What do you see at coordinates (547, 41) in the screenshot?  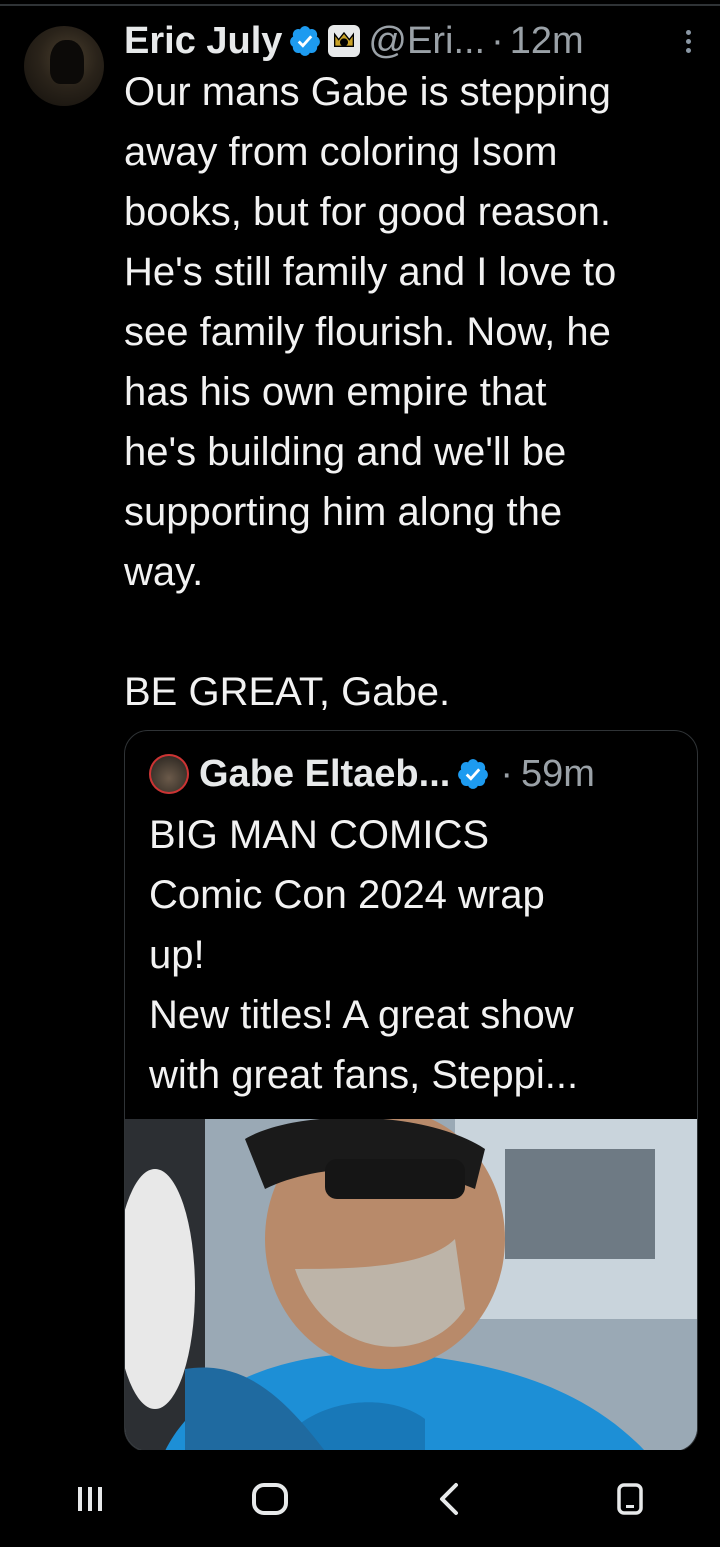 I see `tweet-time: 12m` at bounding box center [547, 41].